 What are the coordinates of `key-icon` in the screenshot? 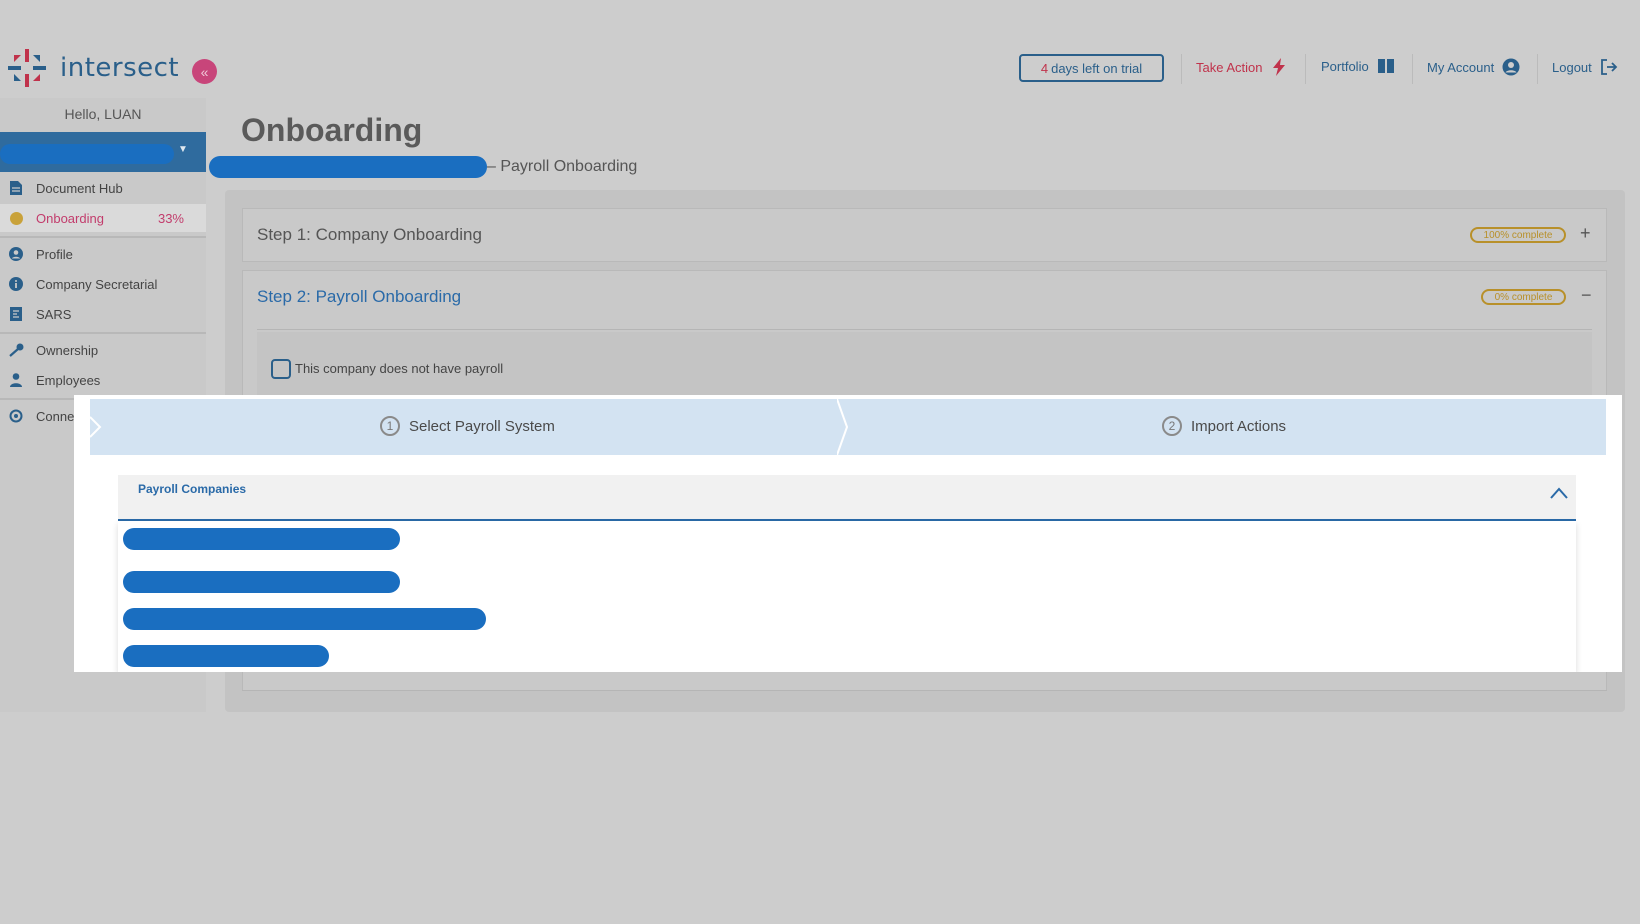 It's located at (16, 350).